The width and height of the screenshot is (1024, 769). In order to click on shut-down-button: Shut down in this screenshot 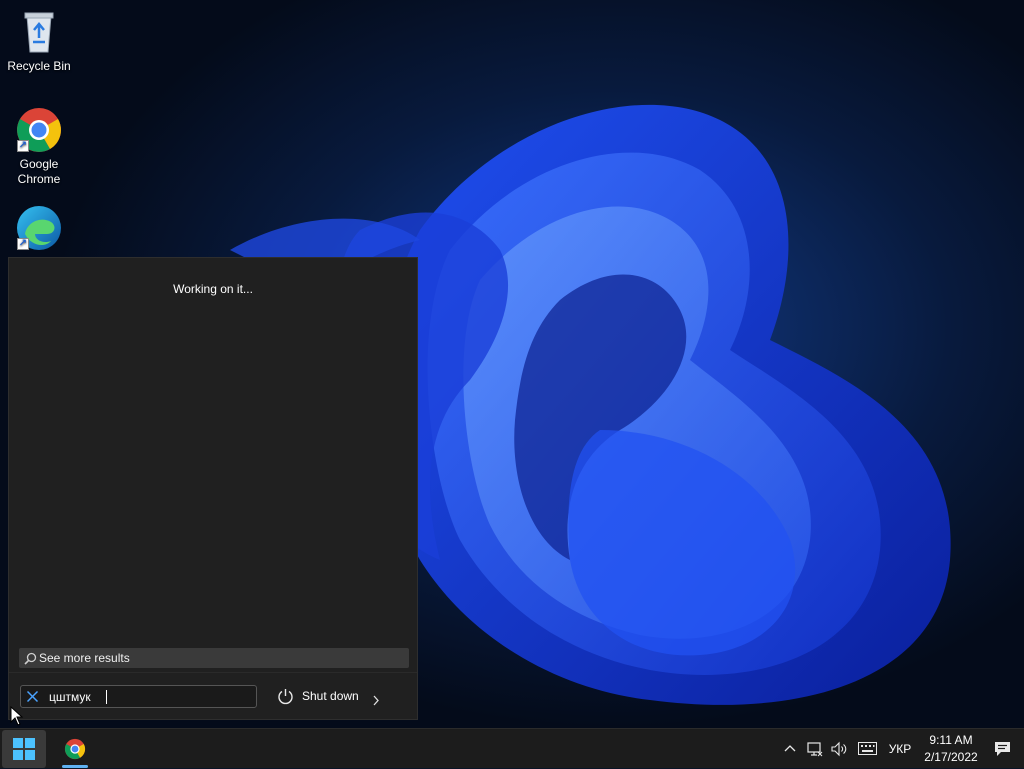, I will do `click(330, 696)`.